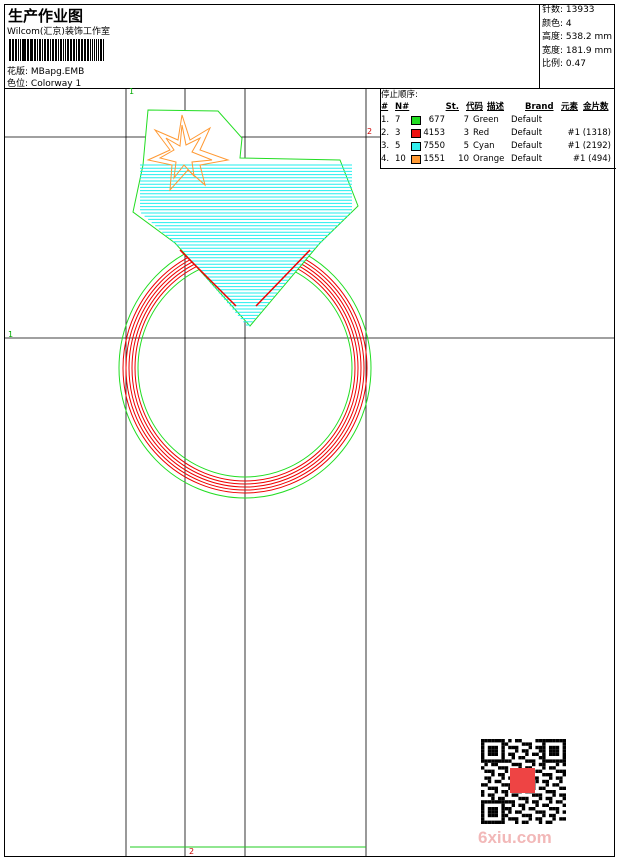  What do you see at coordinates (515, 837) in the screenshot?
I see `watermark: 6xiu.com` at bounding box center [515, 837].